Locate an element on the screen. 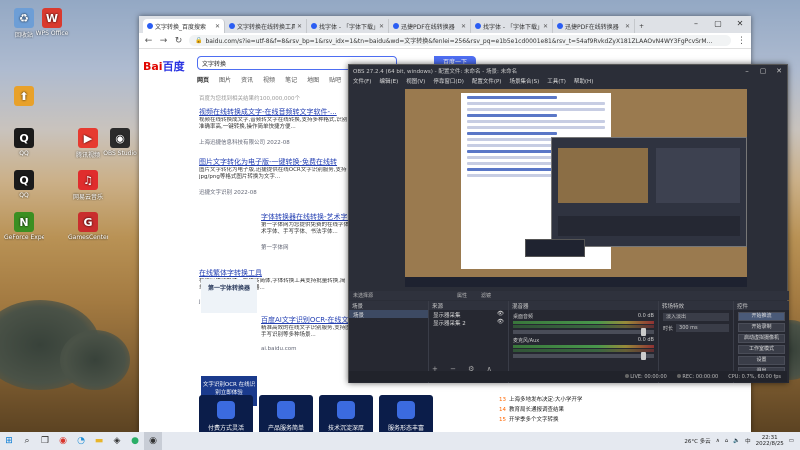 The width and height of the screenshot is (800, 450). notification-icon: ▭ is located at coordinates (791, 441).